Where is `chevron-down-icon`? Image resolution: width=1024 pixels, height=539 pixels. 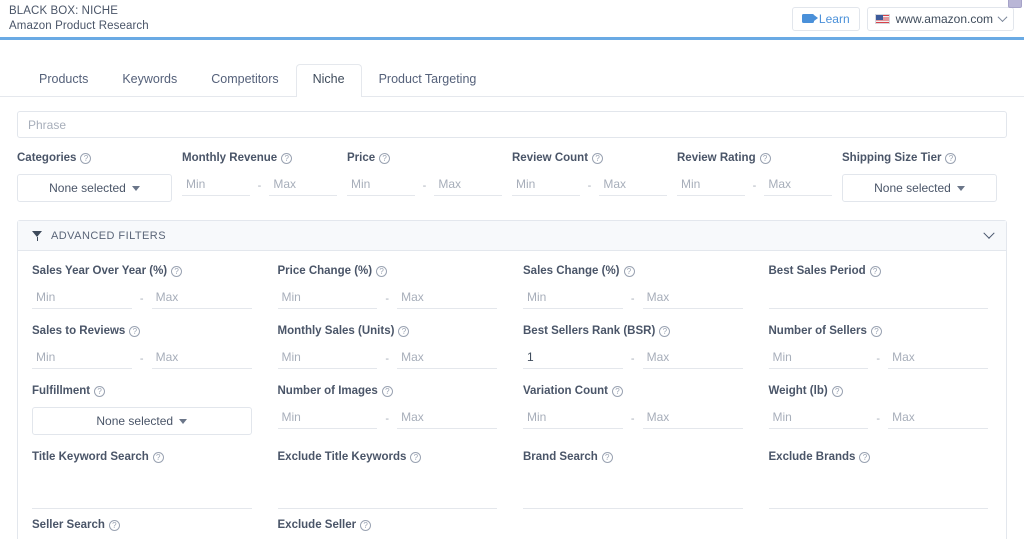 chevron-down-icon is located at coordinates (989, 233).